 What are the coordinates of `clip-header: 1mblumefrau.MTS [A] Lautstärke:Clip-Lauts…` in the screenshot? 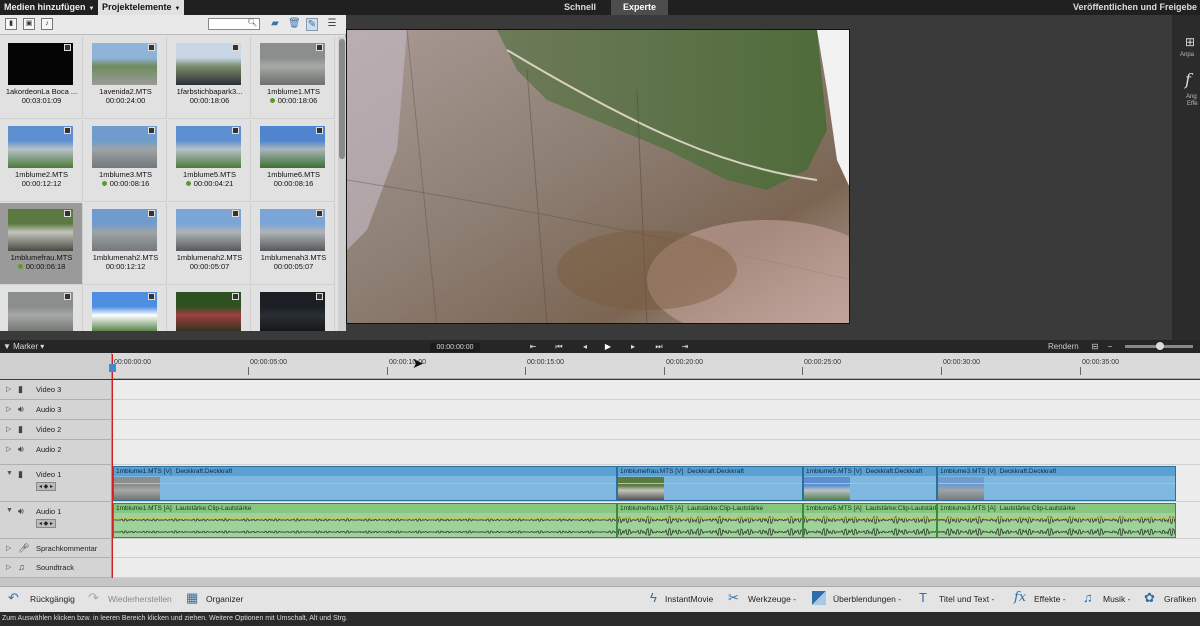 It's located at (710, 508).